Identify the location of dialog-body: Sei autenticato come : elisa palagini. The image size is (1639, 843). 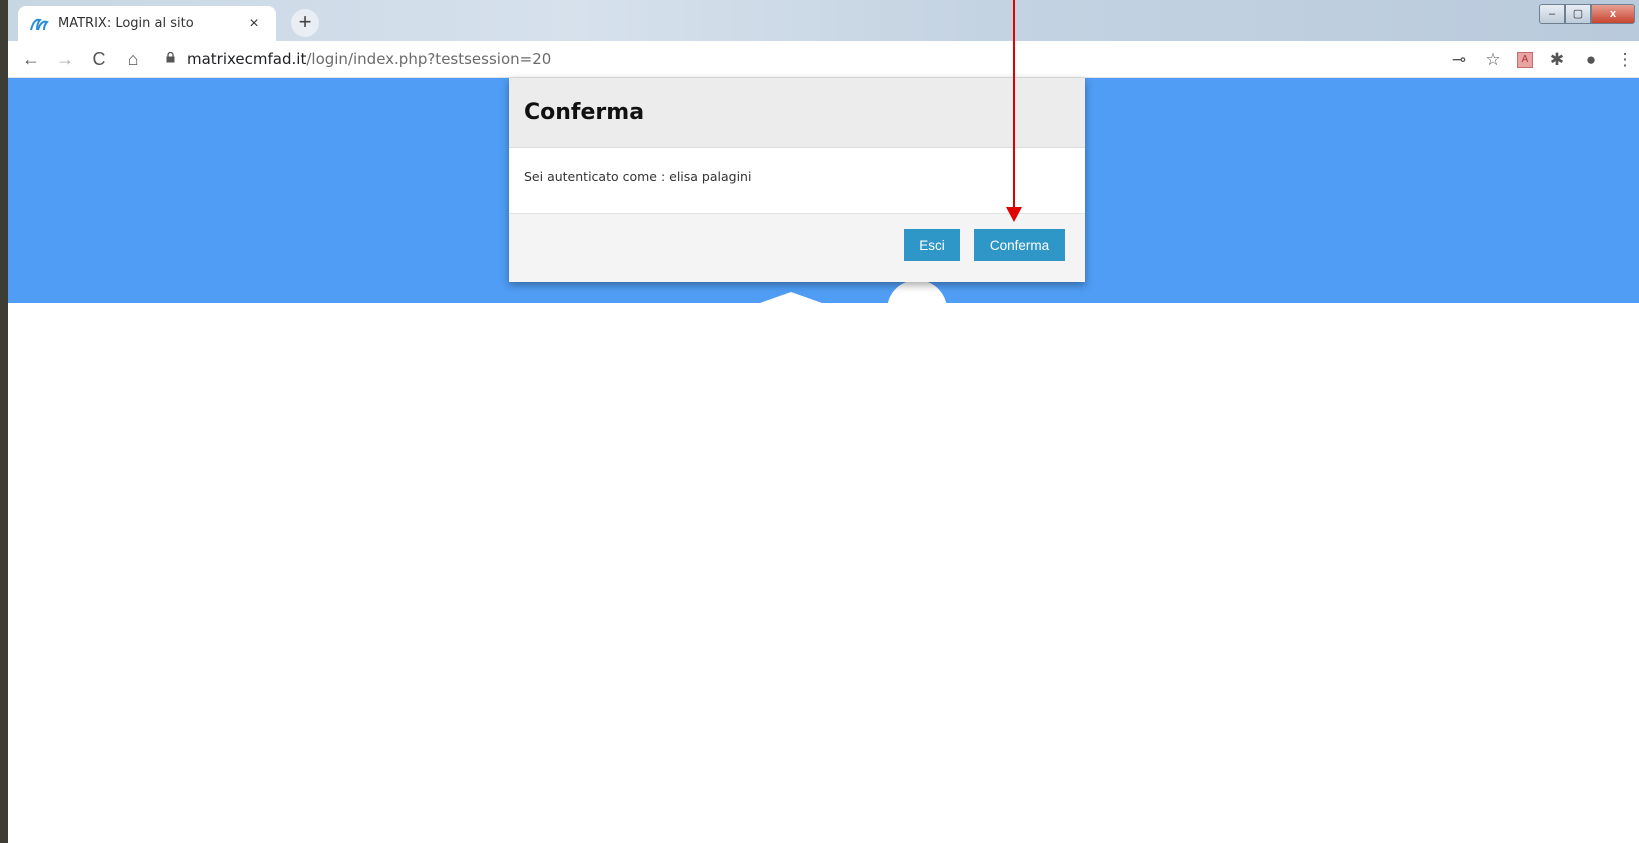
(797, 181).